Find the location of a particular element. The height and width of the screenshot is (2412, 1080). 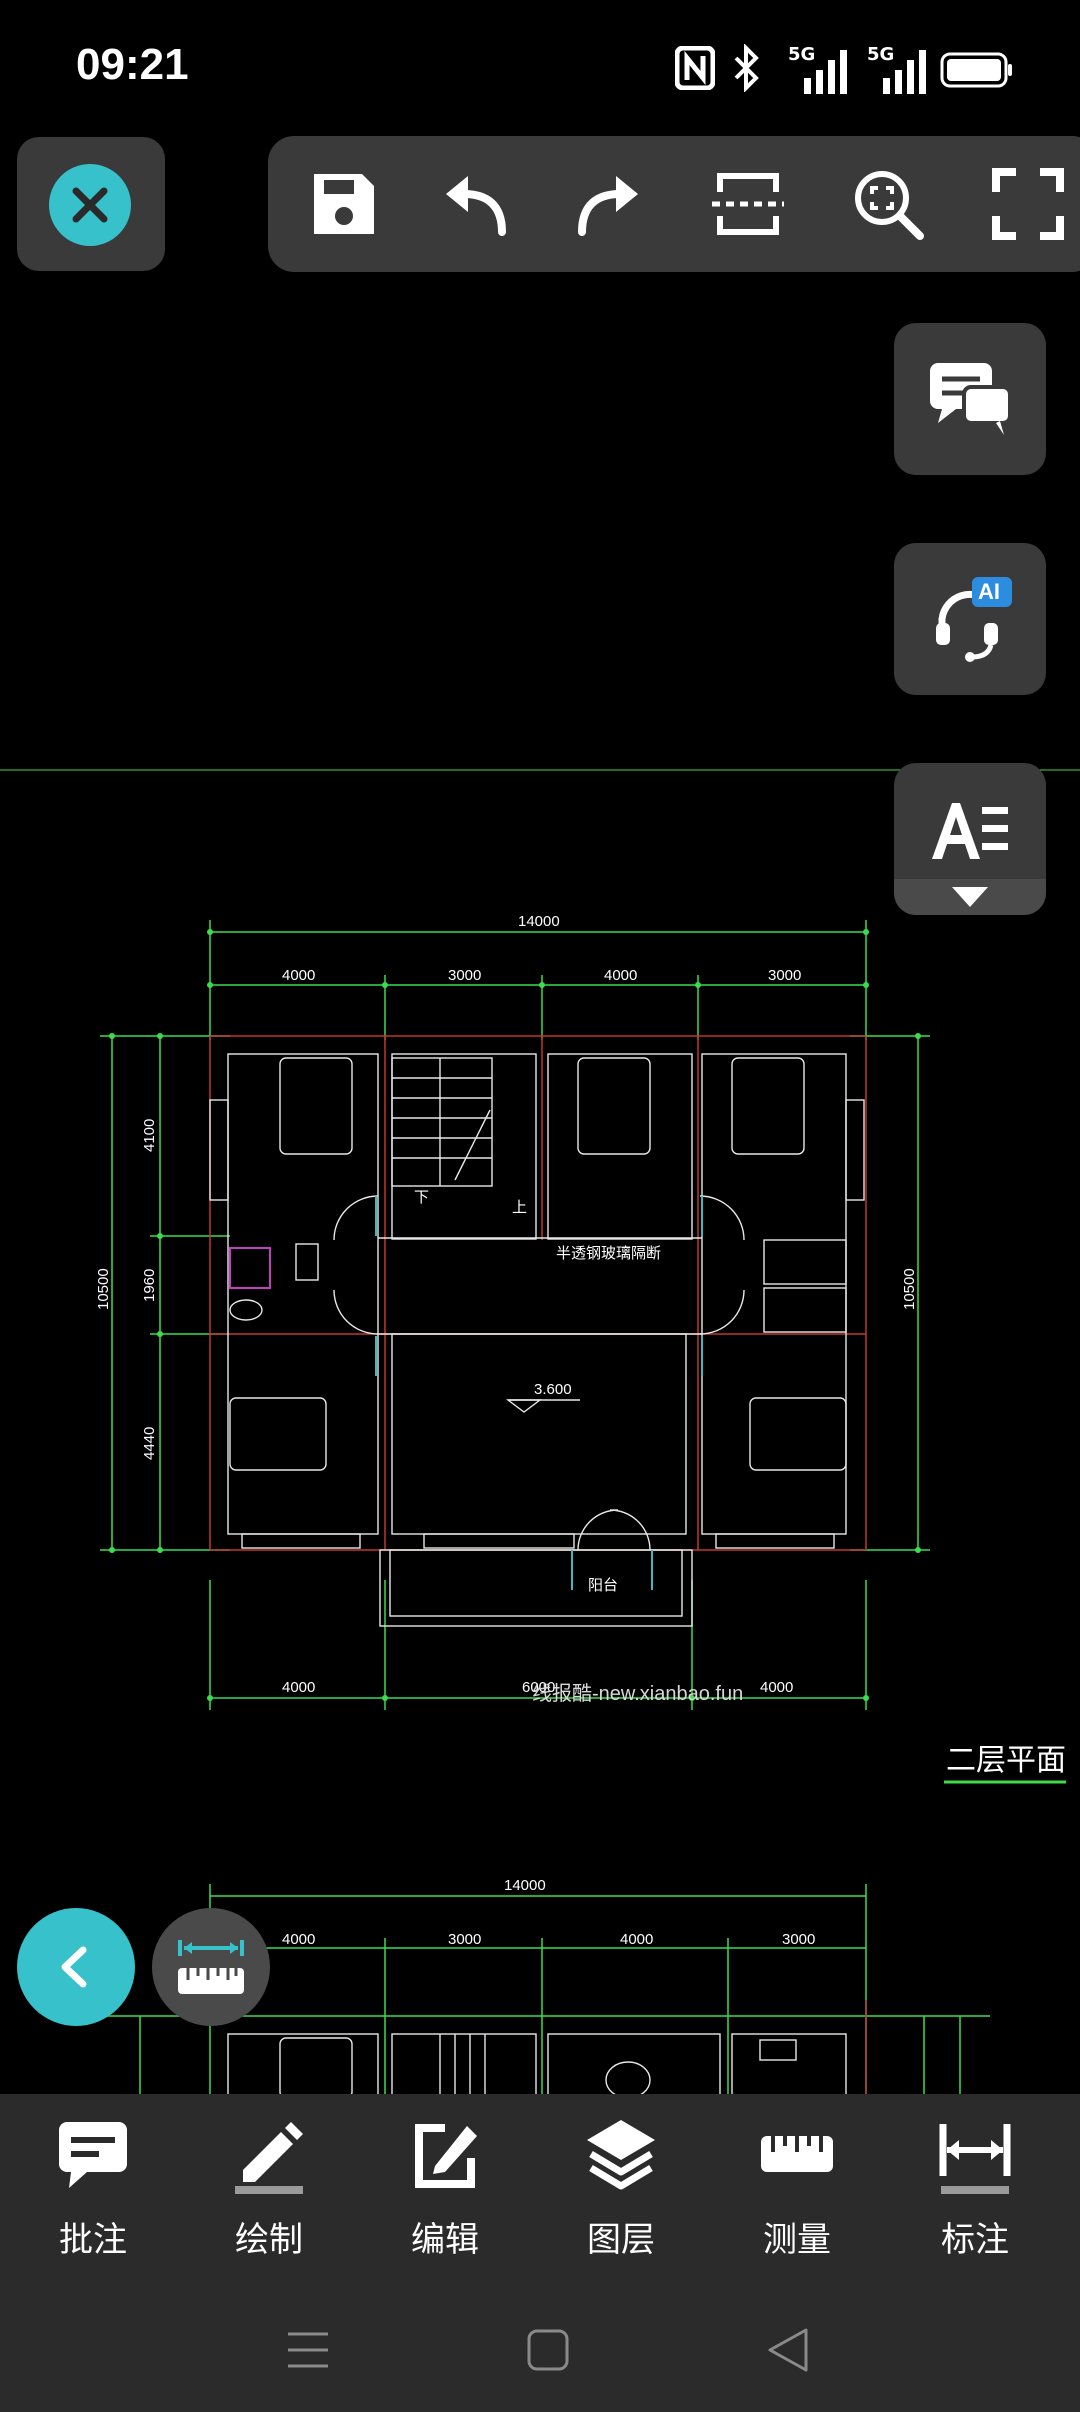

dim-top-3: 4000 is located at coordinates (620, 975).